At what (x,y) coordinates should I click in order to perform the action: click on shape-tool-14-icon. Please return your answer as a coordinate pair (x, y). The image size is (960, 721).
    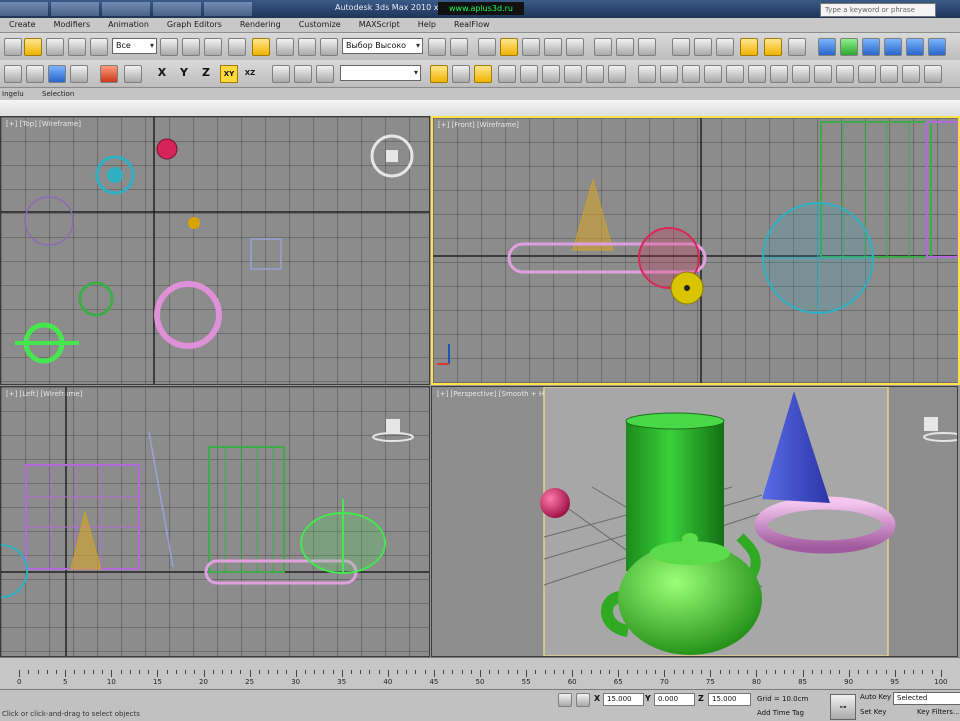
    Looking at the image, I should click on (933, 74).